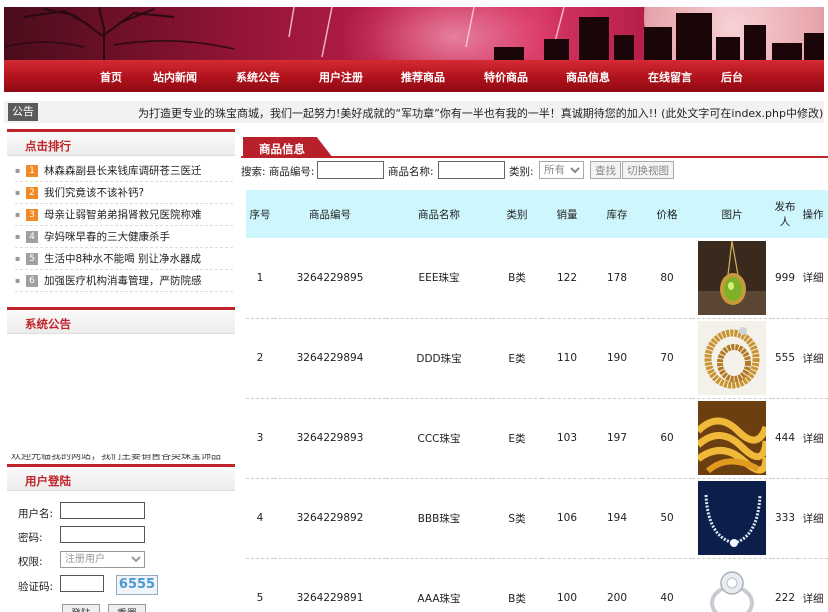 The height and width of the screenshot is (612, 828). What do you see at coordinates (537, 278) in the screenshot?
I see `table-row: 1 3264229895 EEE珠宝 B类 122 178 80 999 详细` at bounding box center [537, 278].